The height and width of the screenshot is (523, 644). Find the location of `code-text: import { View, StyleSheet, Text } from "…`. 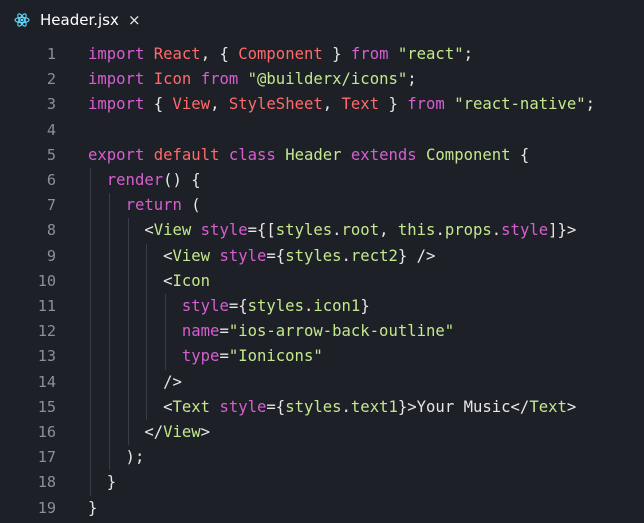

code-text: import { View, StyleSheet, Text } from "… is located at coordinates (341, 104).